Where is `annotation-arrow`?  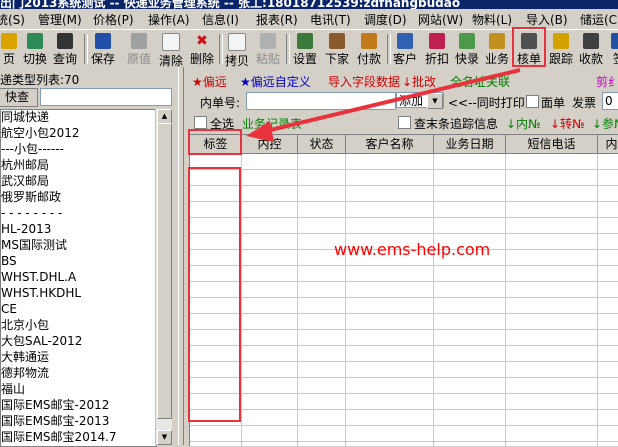 annotation-arrow is located at coordinates (383, 105).